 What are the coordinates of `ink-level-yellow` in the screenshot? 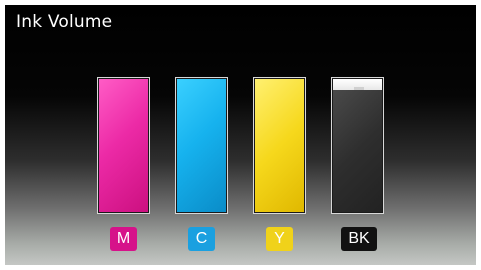 It's located at (279, 145).